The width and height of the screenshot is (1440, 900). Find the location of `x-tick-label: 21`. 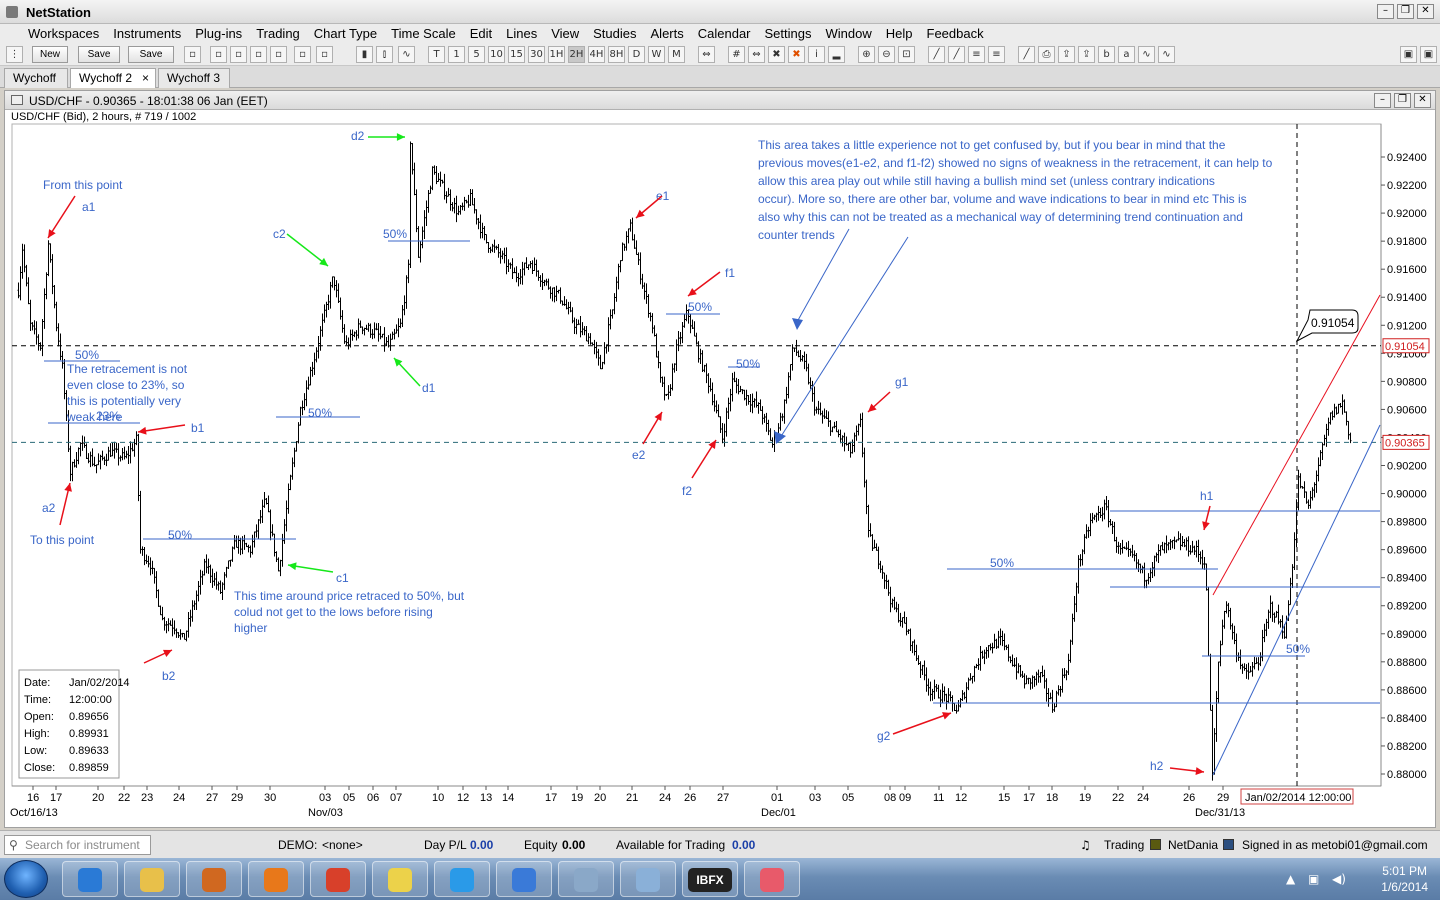

x-tick-label: 21 is located at coordinates (632, 798).